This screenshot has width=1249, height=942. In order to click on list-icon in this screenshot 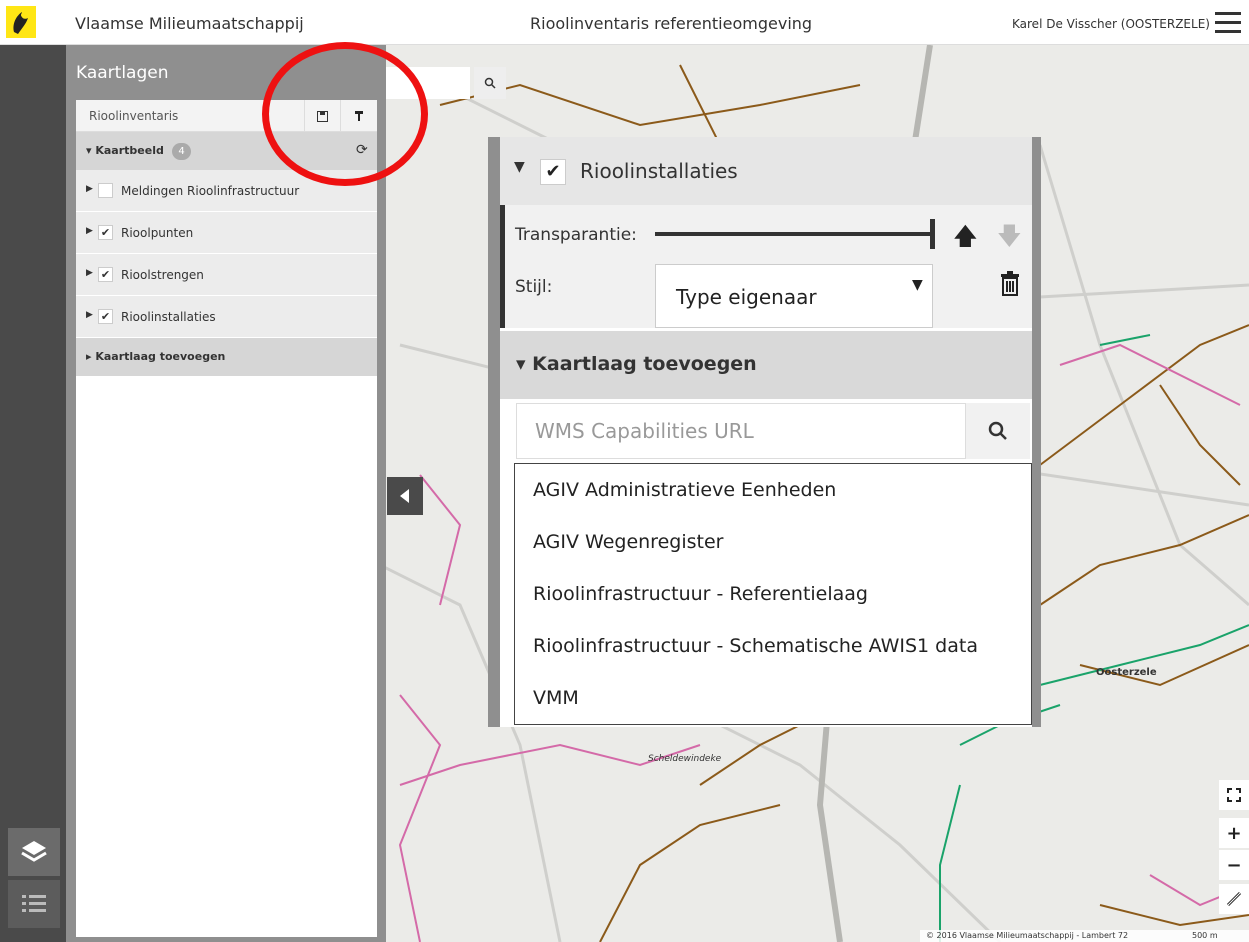, I will do `click(34, 903)`.